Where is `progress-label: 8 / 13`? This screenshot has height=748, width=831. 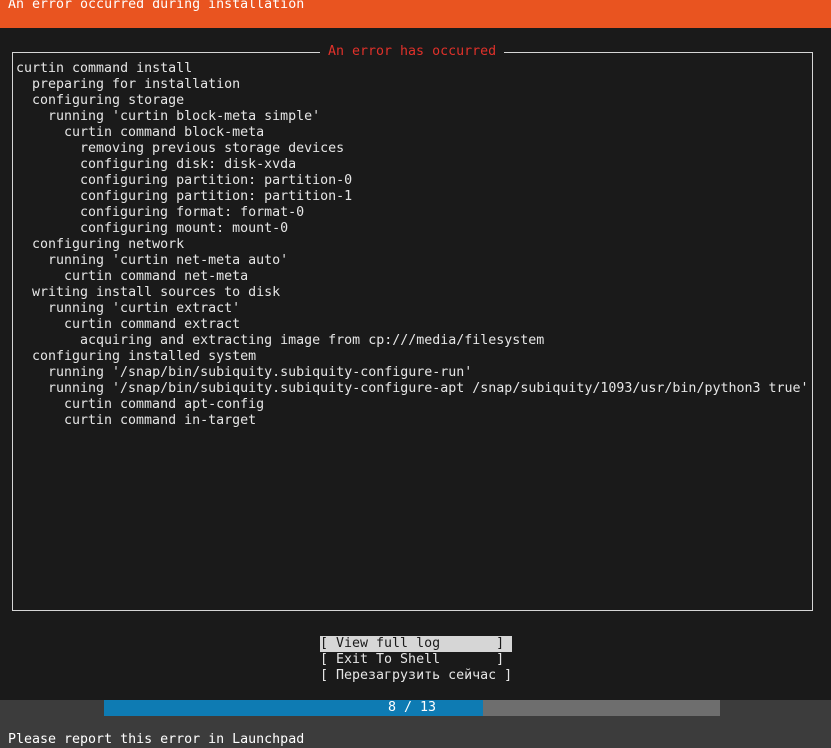
progress-label: 8 / 13 is located at coordinates (412, 707).